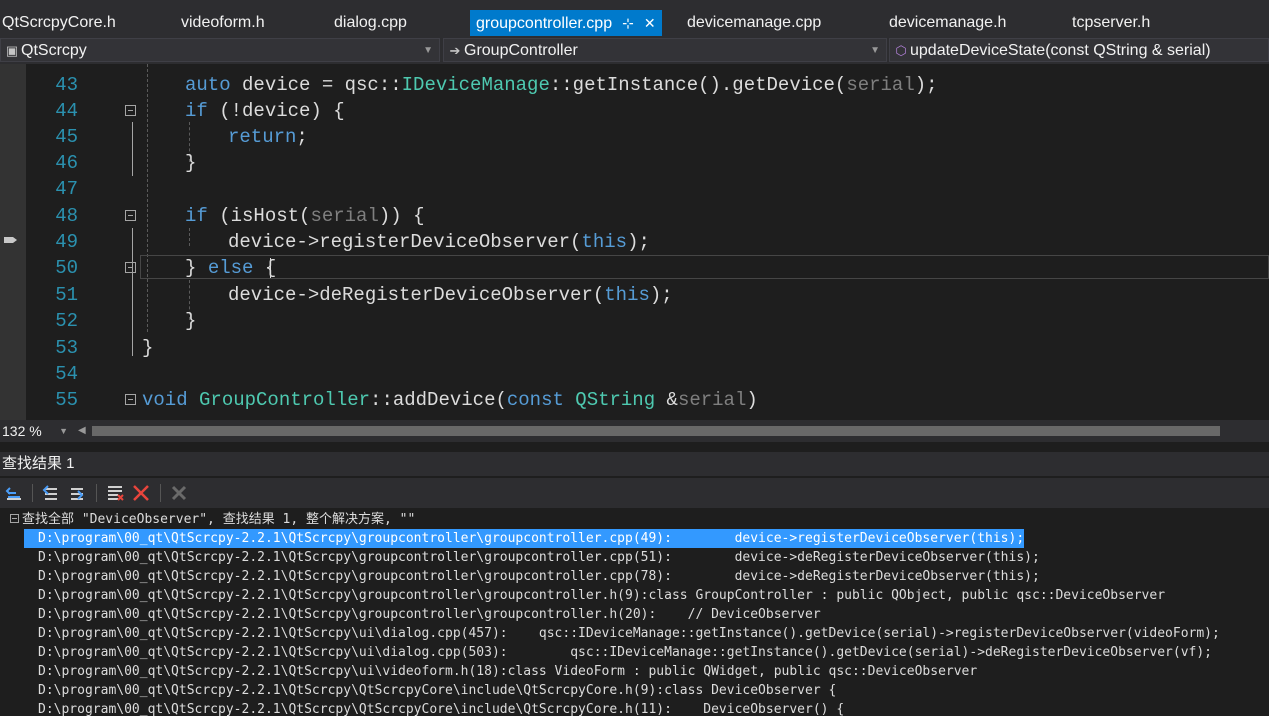  Describe the element at coordinates (475, 85) in the screenshot. I see `code-token: IDeviceManage` at that location.